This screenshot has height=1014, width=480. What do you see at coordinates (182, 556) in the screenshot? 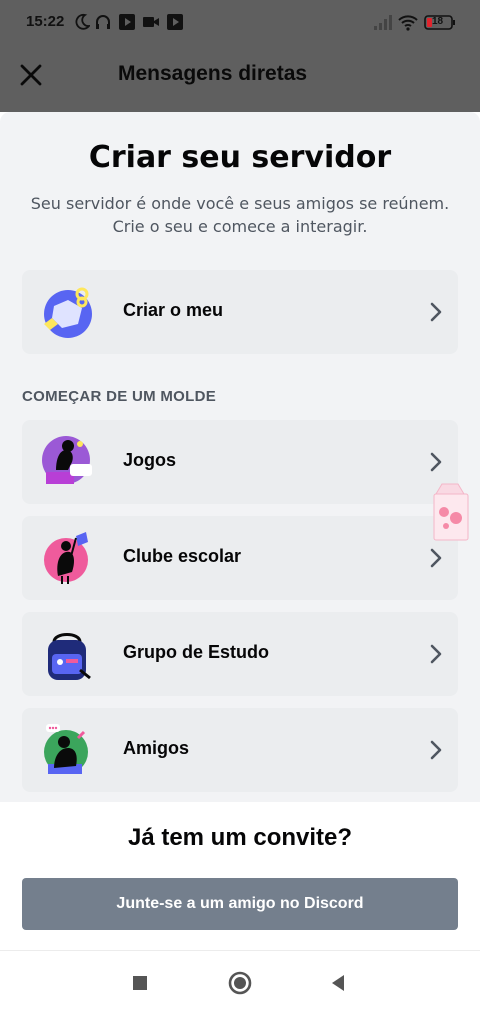
I see `template-school-club-label: Clube escolar` at bounding box center [182, 556].